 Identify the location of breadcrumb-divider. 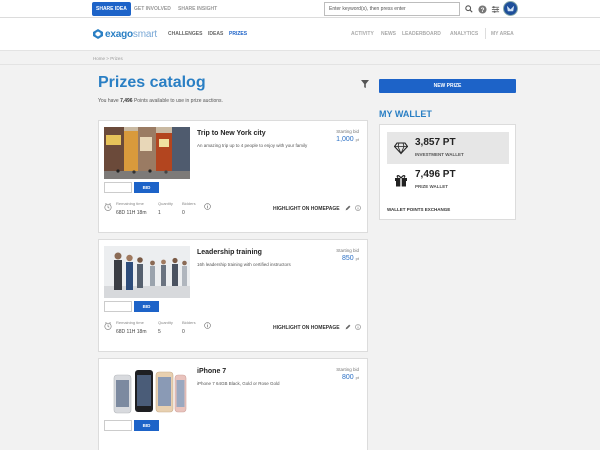
(300, 64).